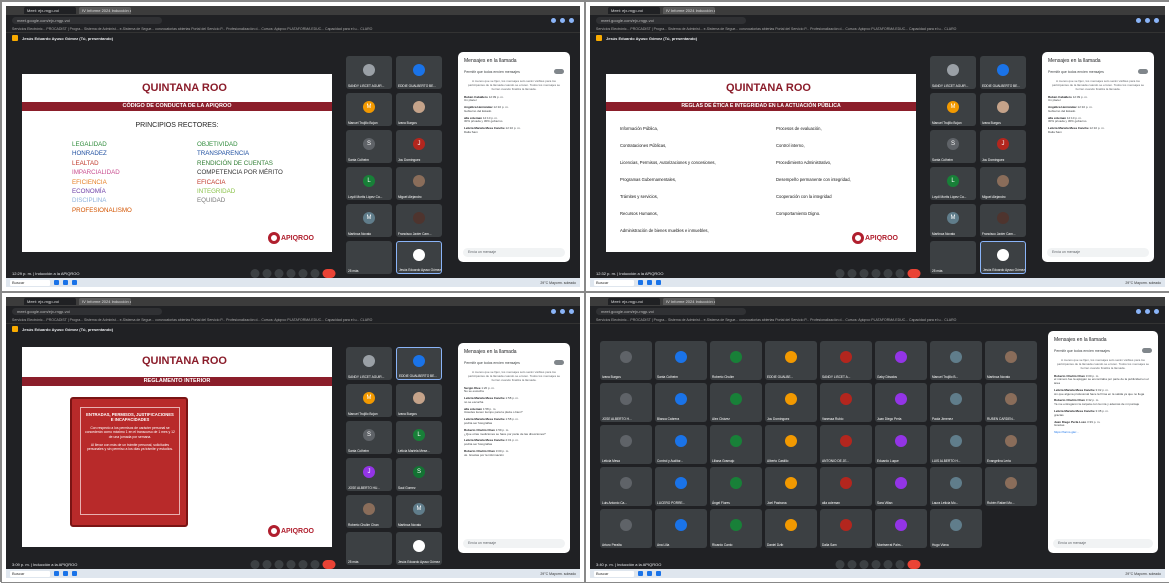 The width and height of the screenshot is (1169, 583). What do you see at coordinates (681, 360) in the screenshot?
I see `participant-tile: Santa Colheim` at bounding box center [681, 360].